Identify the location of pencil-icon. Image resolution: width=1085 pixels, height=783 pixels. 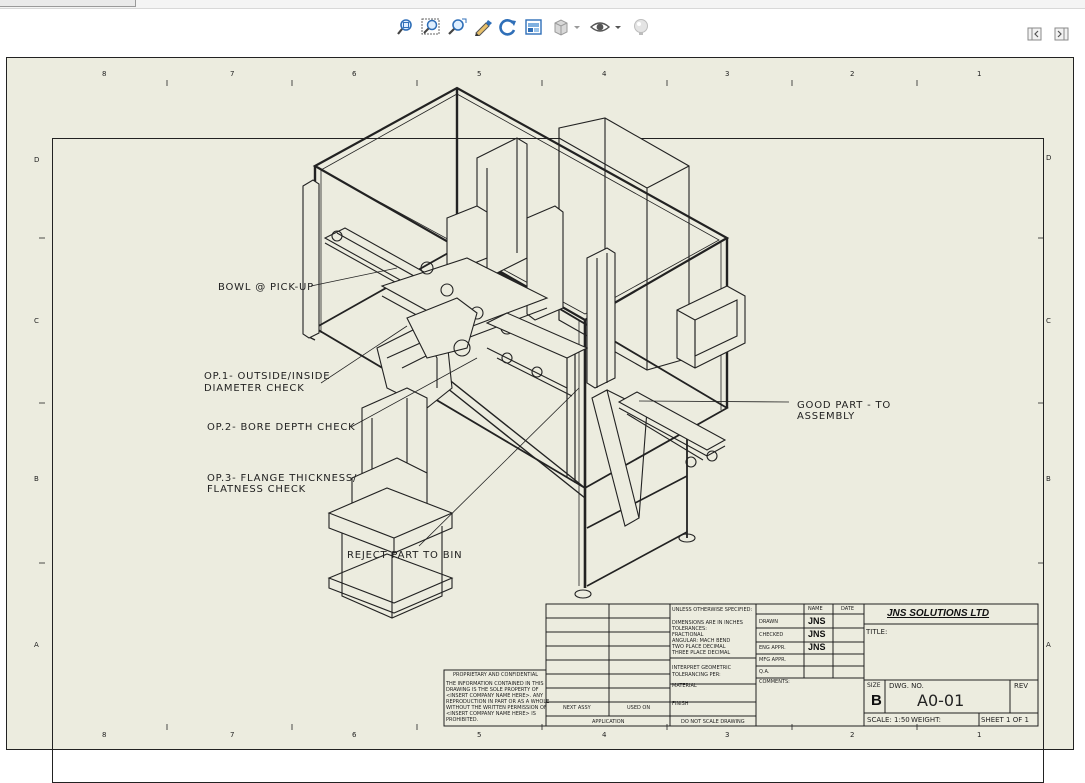
(483, 28).